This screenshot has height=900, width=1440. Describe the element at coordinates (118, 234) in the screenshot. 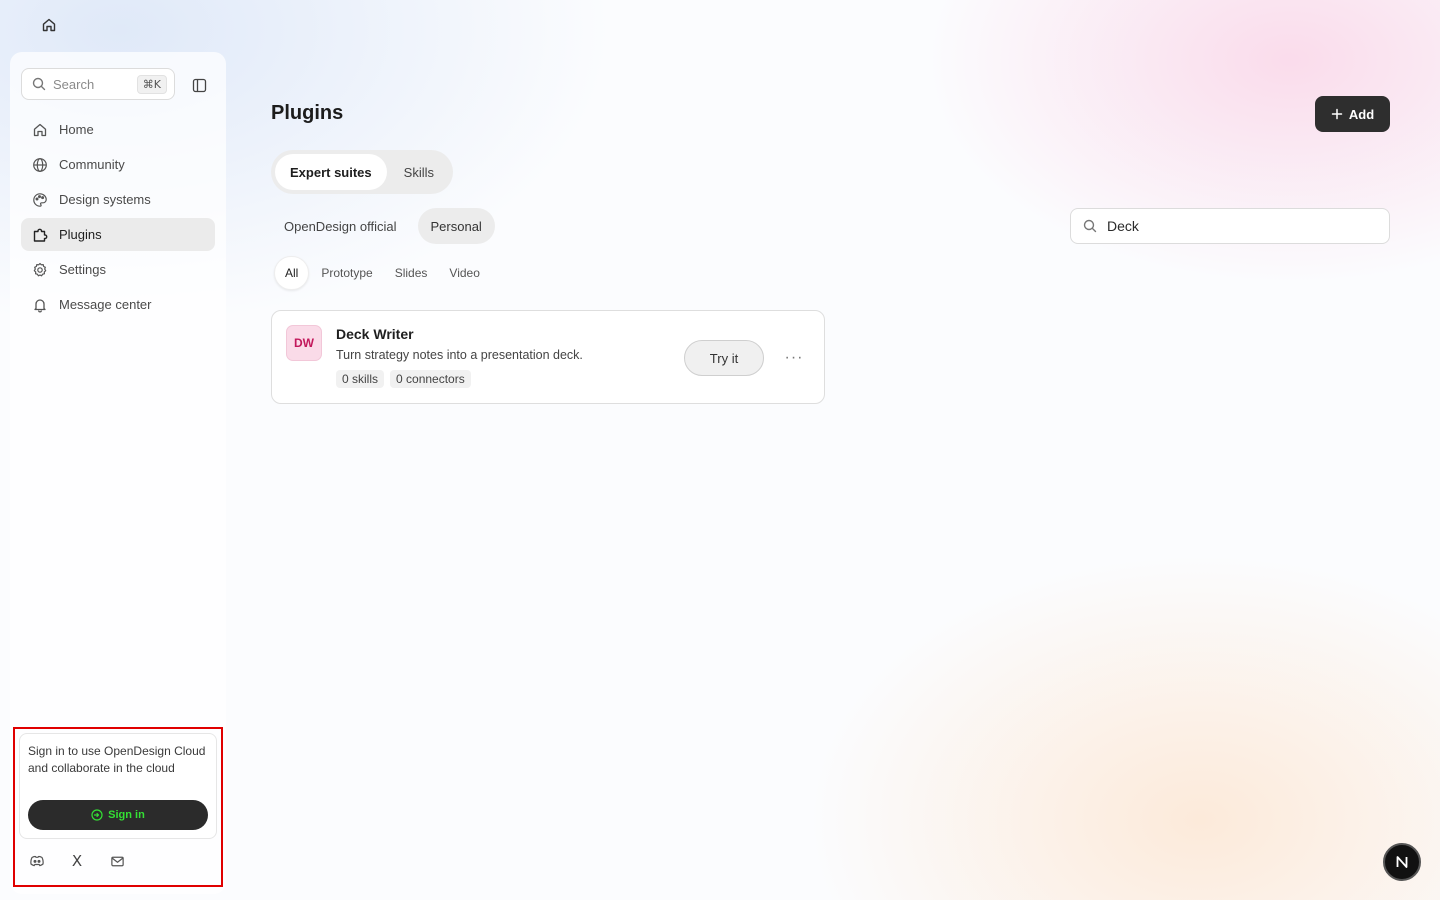

I see `sidebar-item-plugins: Plugins` at that location.